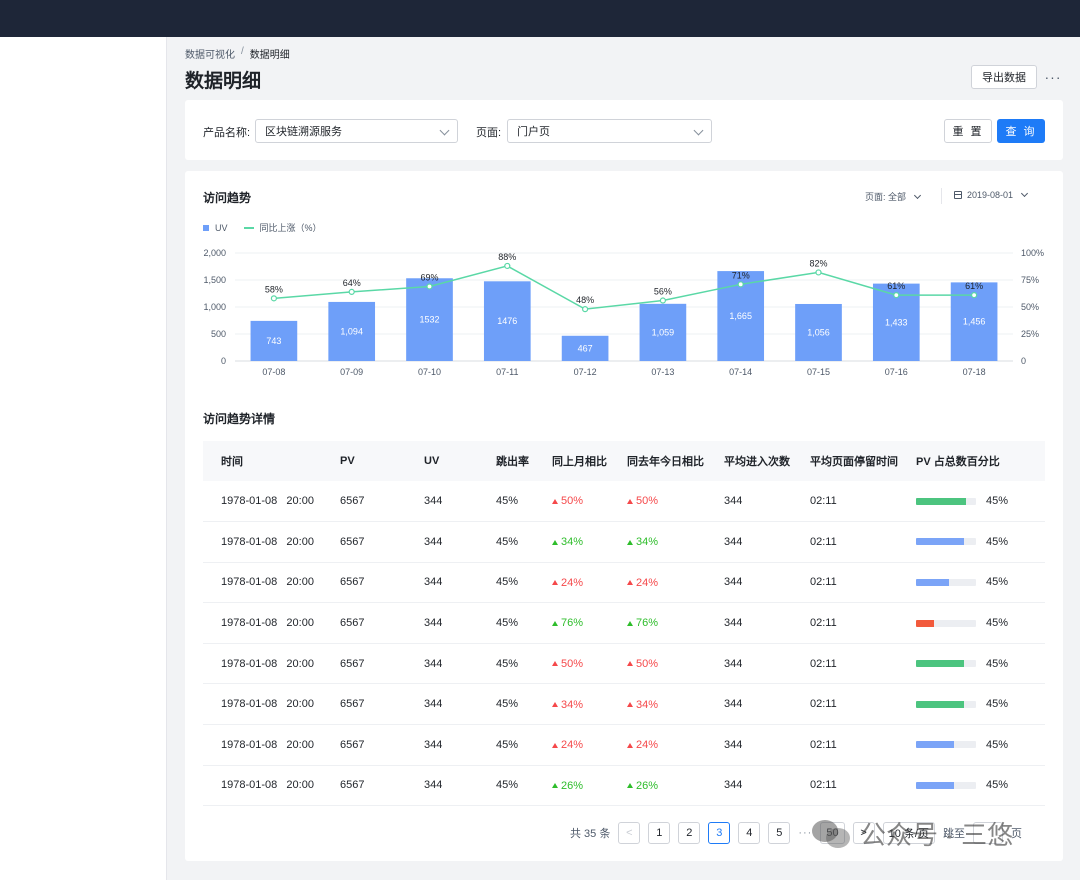 This screenshot has height=880, width=1080. What do you see at coordinates (271, 461) in the screenshot?
I see `col-time: 时间` at bounding box center [271, 461].